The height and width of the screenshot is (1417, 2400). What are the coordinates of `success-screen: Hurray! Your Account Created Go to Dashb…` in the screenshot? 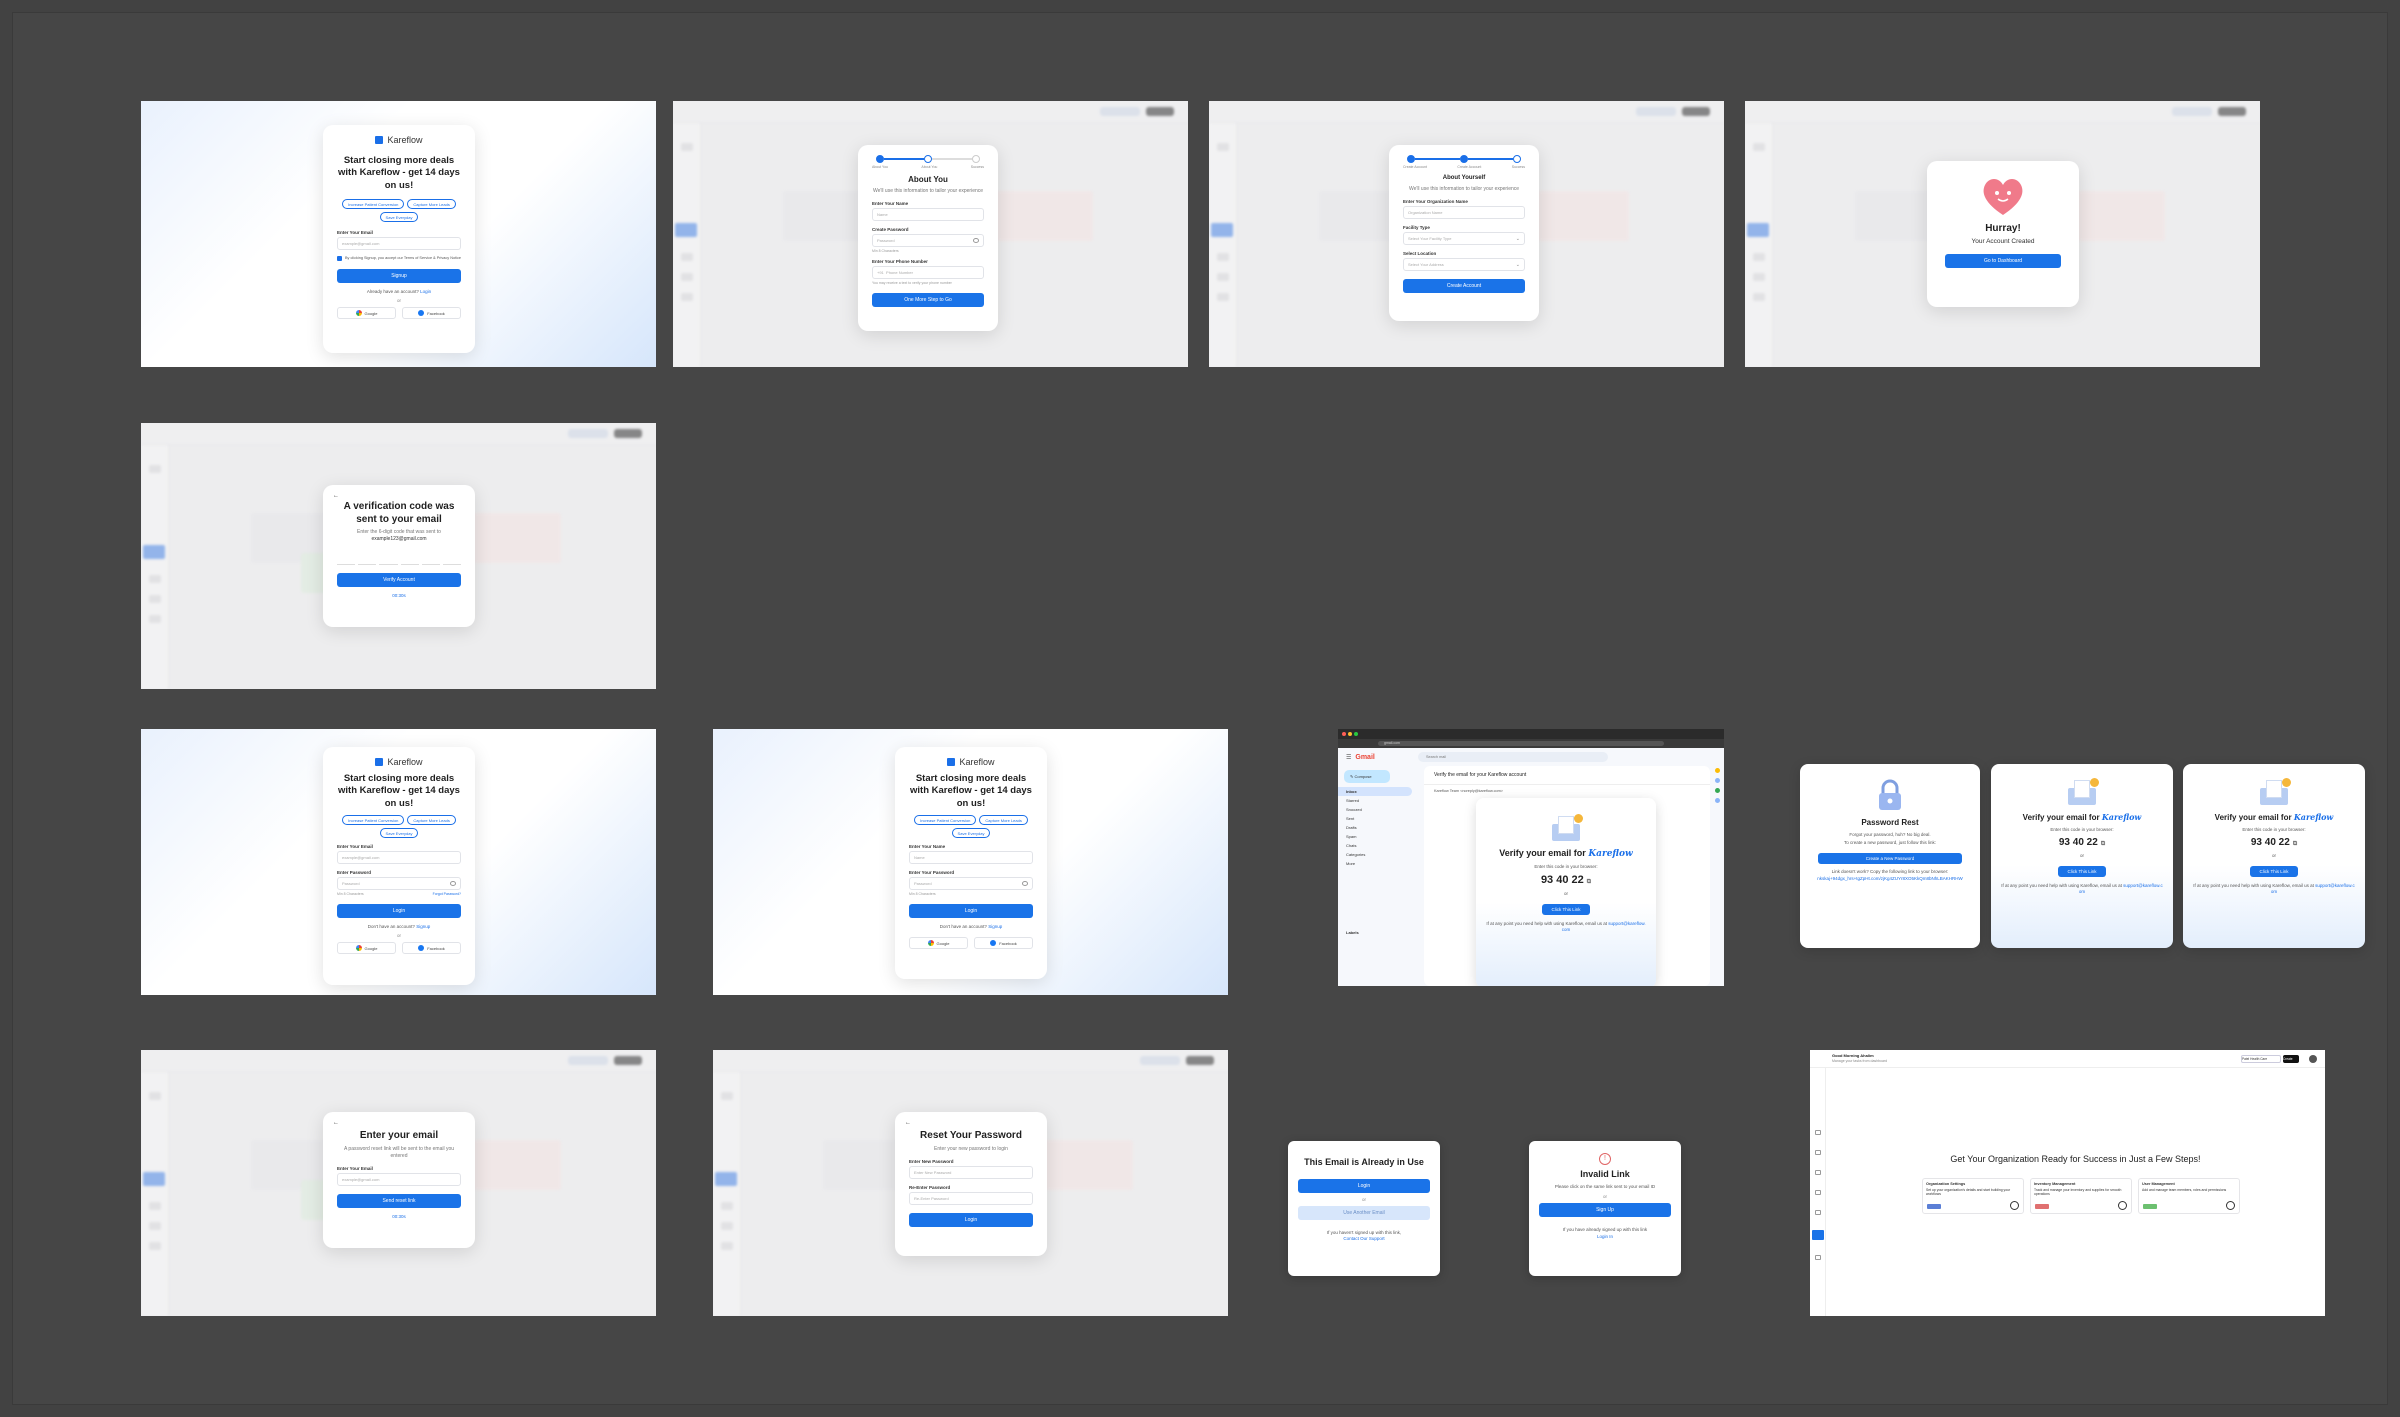 It's located at (2002, 234).